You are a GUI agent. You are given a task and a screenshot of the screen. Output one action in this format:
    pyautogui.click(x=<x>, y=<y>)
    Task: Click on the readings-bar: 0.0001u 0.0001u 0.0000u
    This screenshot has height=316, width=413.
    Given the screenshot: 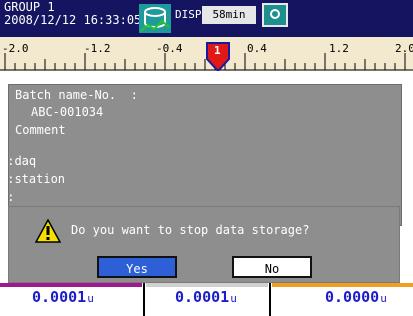 What is the action you would take?
    pyautogui.click(x=206, y=299)
    